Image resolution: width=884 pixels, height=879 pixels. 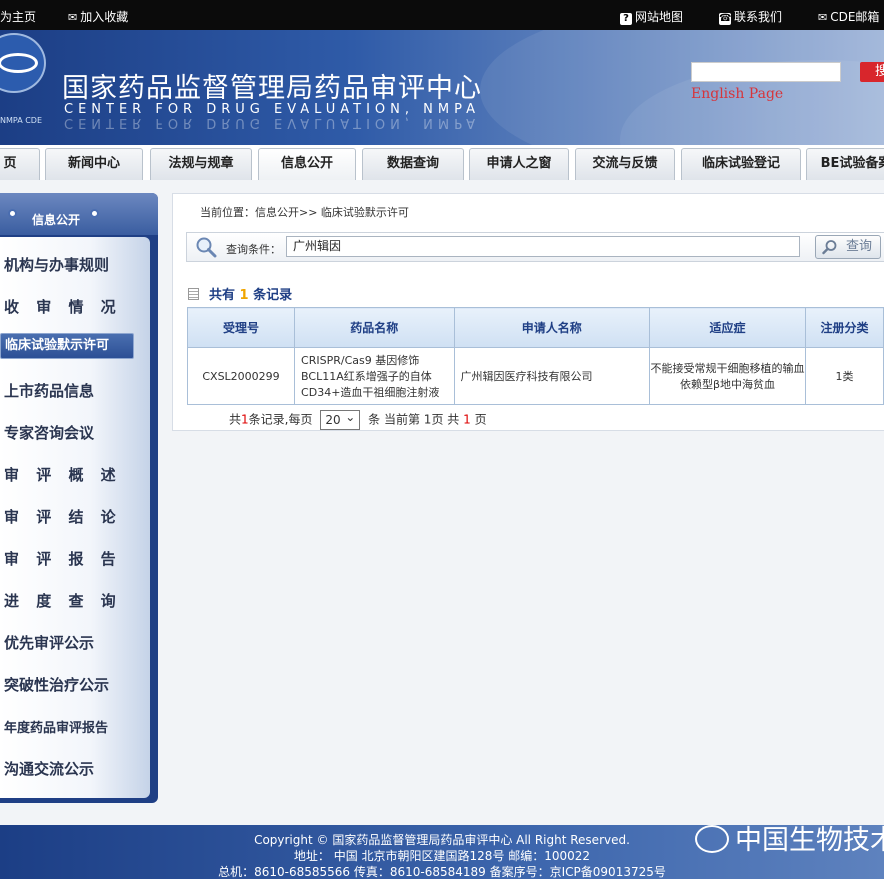 I want to click on site-title-en-reflection: CENTER FOR DRUG EVALUATION, NMPA, so click(x=272, y=122).